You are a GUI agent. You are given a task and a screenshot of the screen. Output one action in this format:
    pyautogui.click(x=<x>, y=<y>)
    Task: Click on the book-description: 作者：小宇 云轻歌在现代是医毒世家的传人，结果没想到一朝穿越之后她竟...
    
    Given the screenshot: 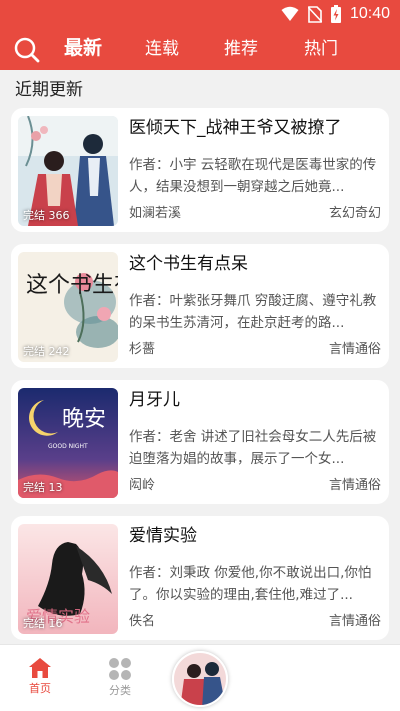 What is the action you would take?
    pyautogui.click(x=253, y=176)
    